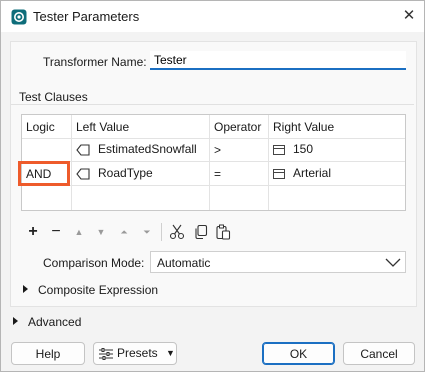 This screenshot has height=372, width=425. Describe the element at coordinates (278, 60) in the screenshot. I see `transformer-name-input` at that location.